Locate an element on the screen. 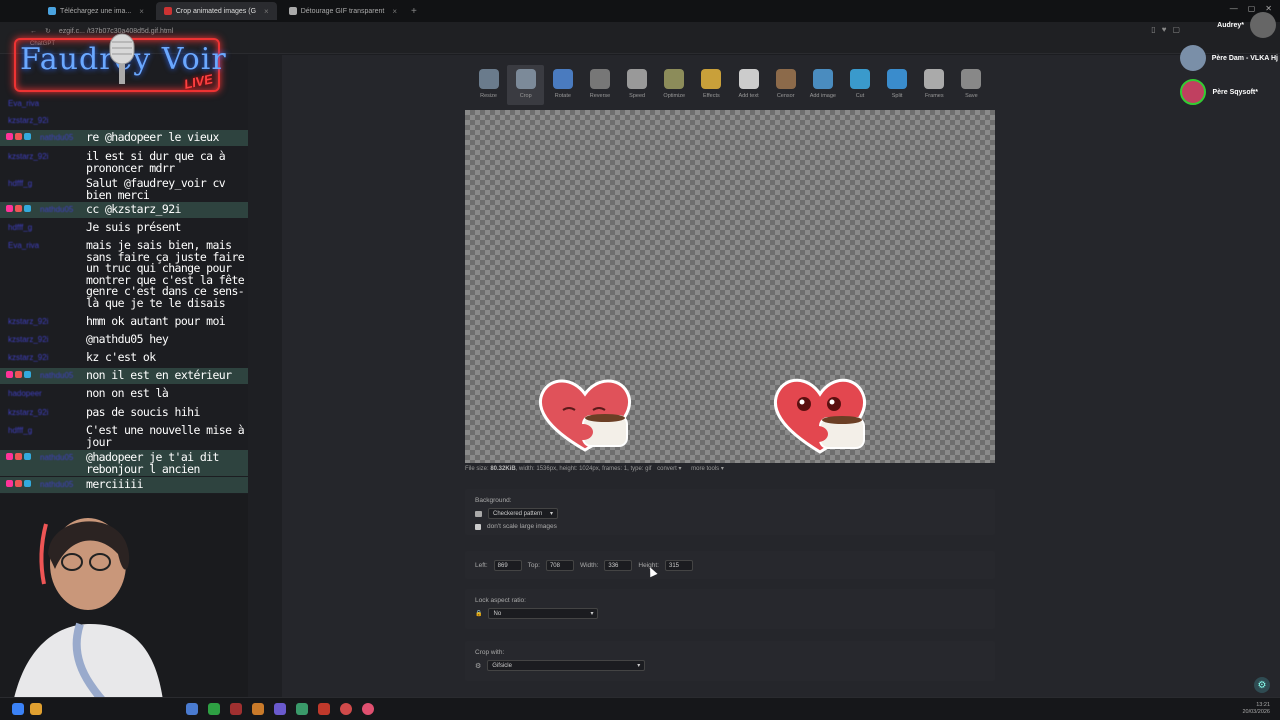  tool-effects: Effects is located at coordinates (711, 85).